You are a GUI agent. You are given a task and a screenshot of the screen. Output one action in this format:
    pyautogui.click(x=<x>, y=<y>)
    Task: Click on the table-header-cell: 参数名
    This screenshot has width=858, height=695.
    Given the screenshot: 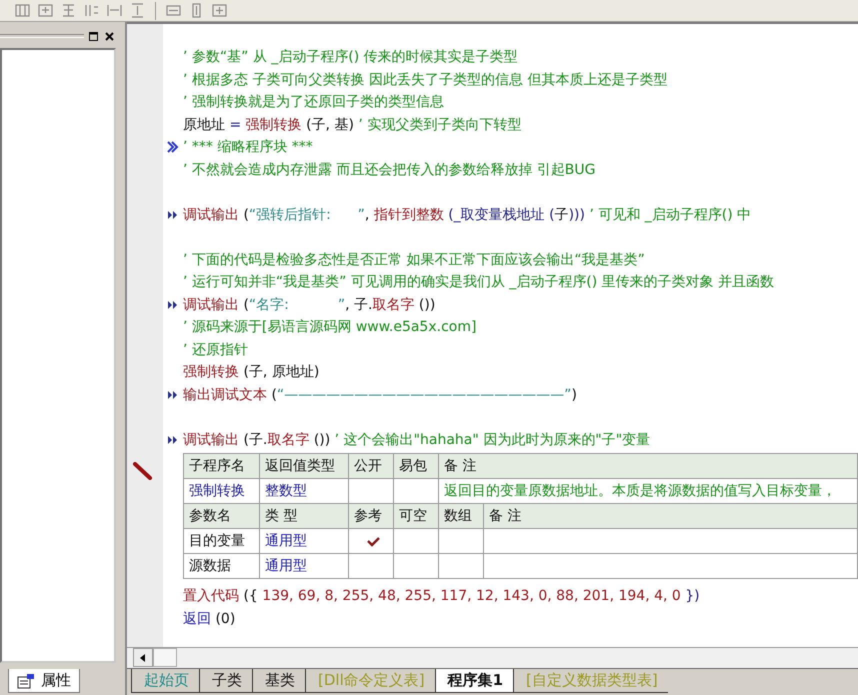 What is the action you would take?
    pyautogui.click(x=222, y=516)
    